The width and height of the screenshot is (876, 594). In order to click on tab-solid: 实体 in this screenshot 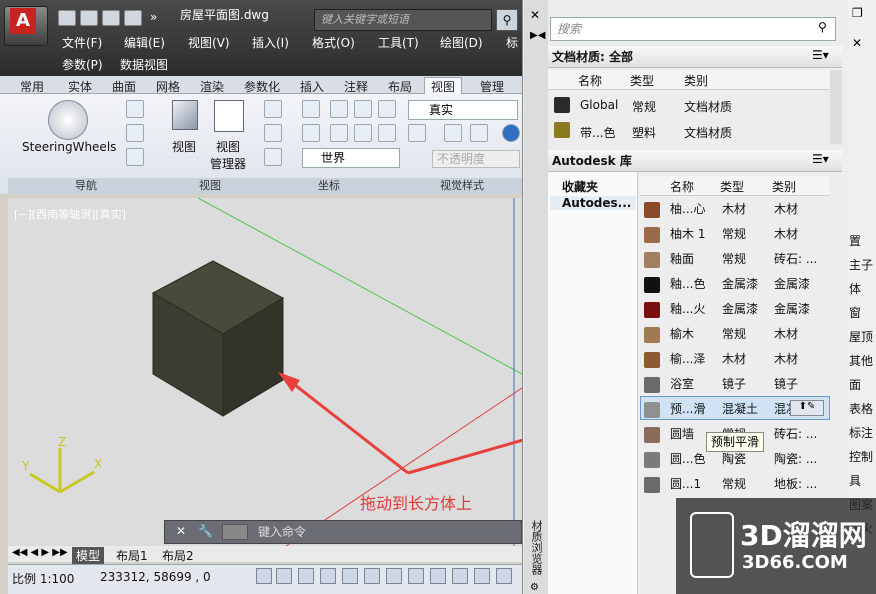, I will do `click(80, 86)`.